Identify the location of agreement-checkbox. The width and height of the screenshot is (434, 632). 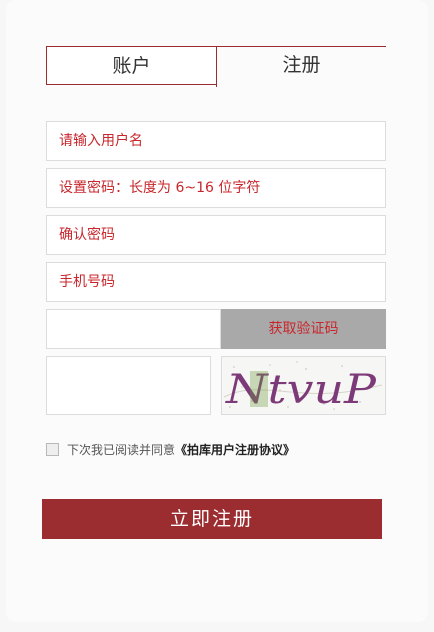
(52, 449).